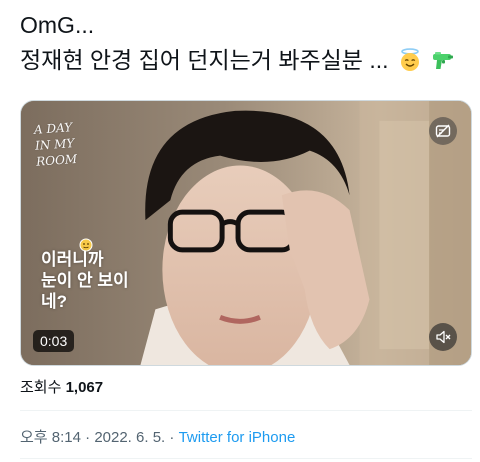  Describe the element at coordinates (41, 387) in the screenshot. I see `views-label: 조회수` at that location.